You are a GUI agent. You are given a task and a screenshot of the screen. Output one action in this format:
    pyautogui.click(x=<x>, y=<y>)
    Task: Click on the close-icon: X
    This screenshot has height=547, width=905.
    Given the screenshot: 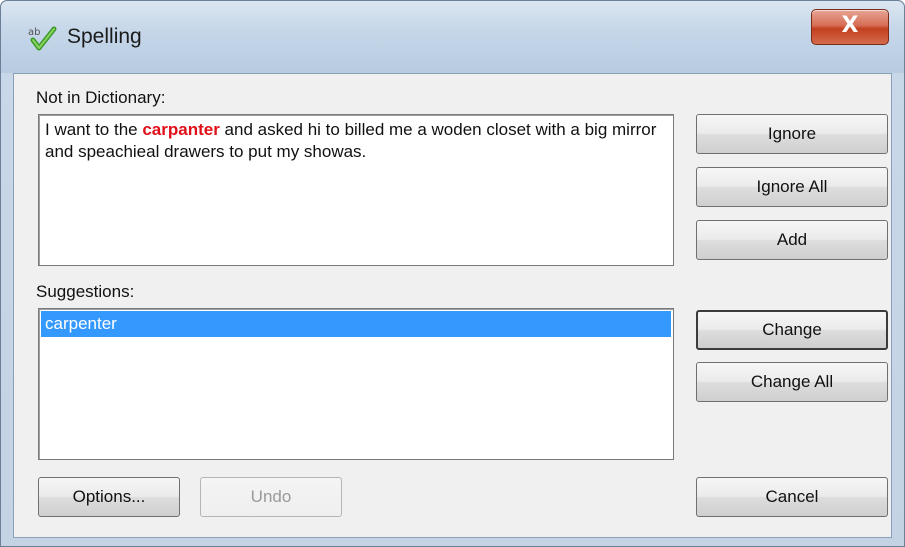 What is the action you would take?
    pyautogui.click(x=850, y=25)
    